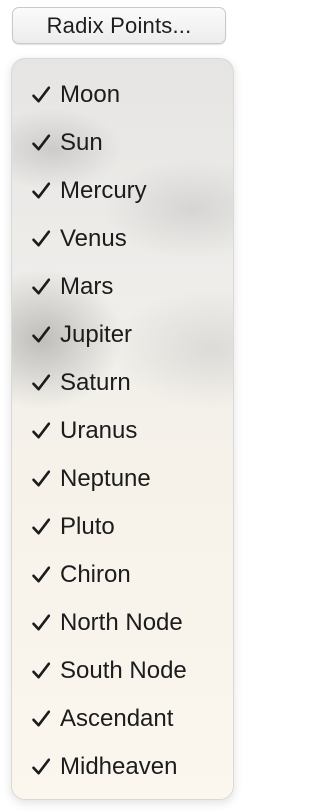 Image resolution: width=320 pixels, height=812 pixels. What do you see at coordinates (122, 287) in the screenshot?
I see `menu-item-mars: Mars` at bounding box center [122, 287].